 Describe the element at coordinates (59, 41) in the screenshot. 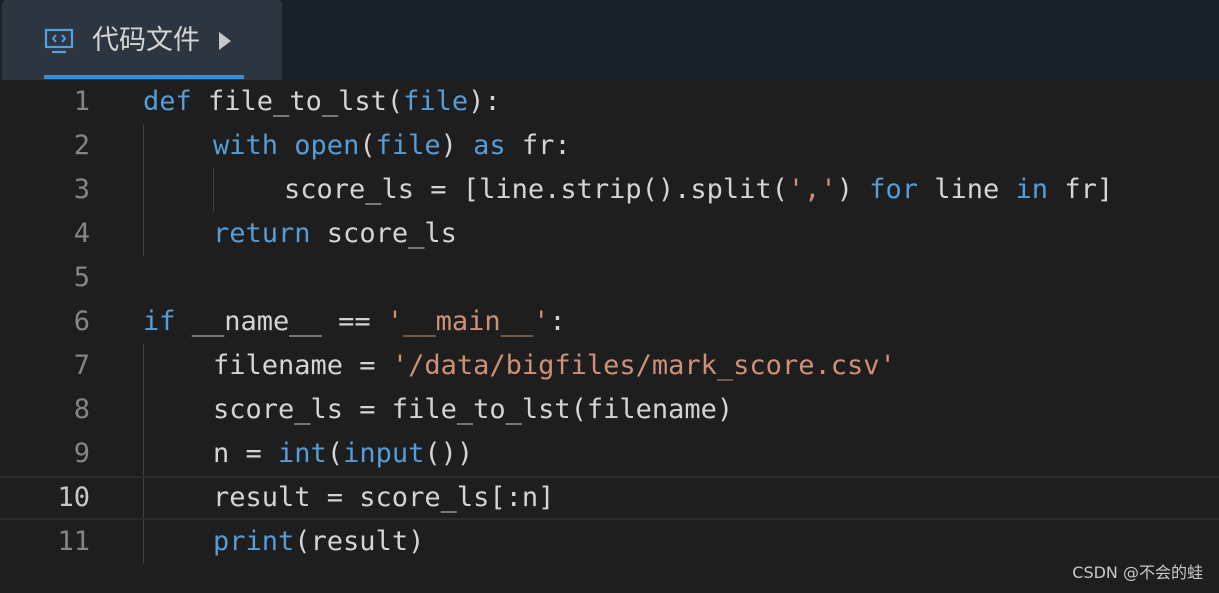

I see `code-file-icon` at that location.